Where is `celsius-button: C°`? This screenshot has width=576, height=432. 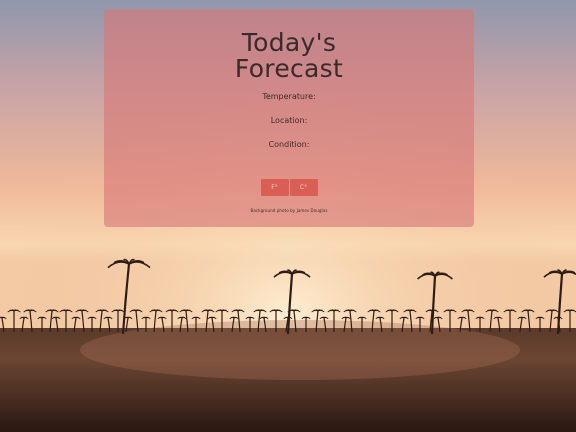 celsius-button: C° is located at coordinates (303, 187).